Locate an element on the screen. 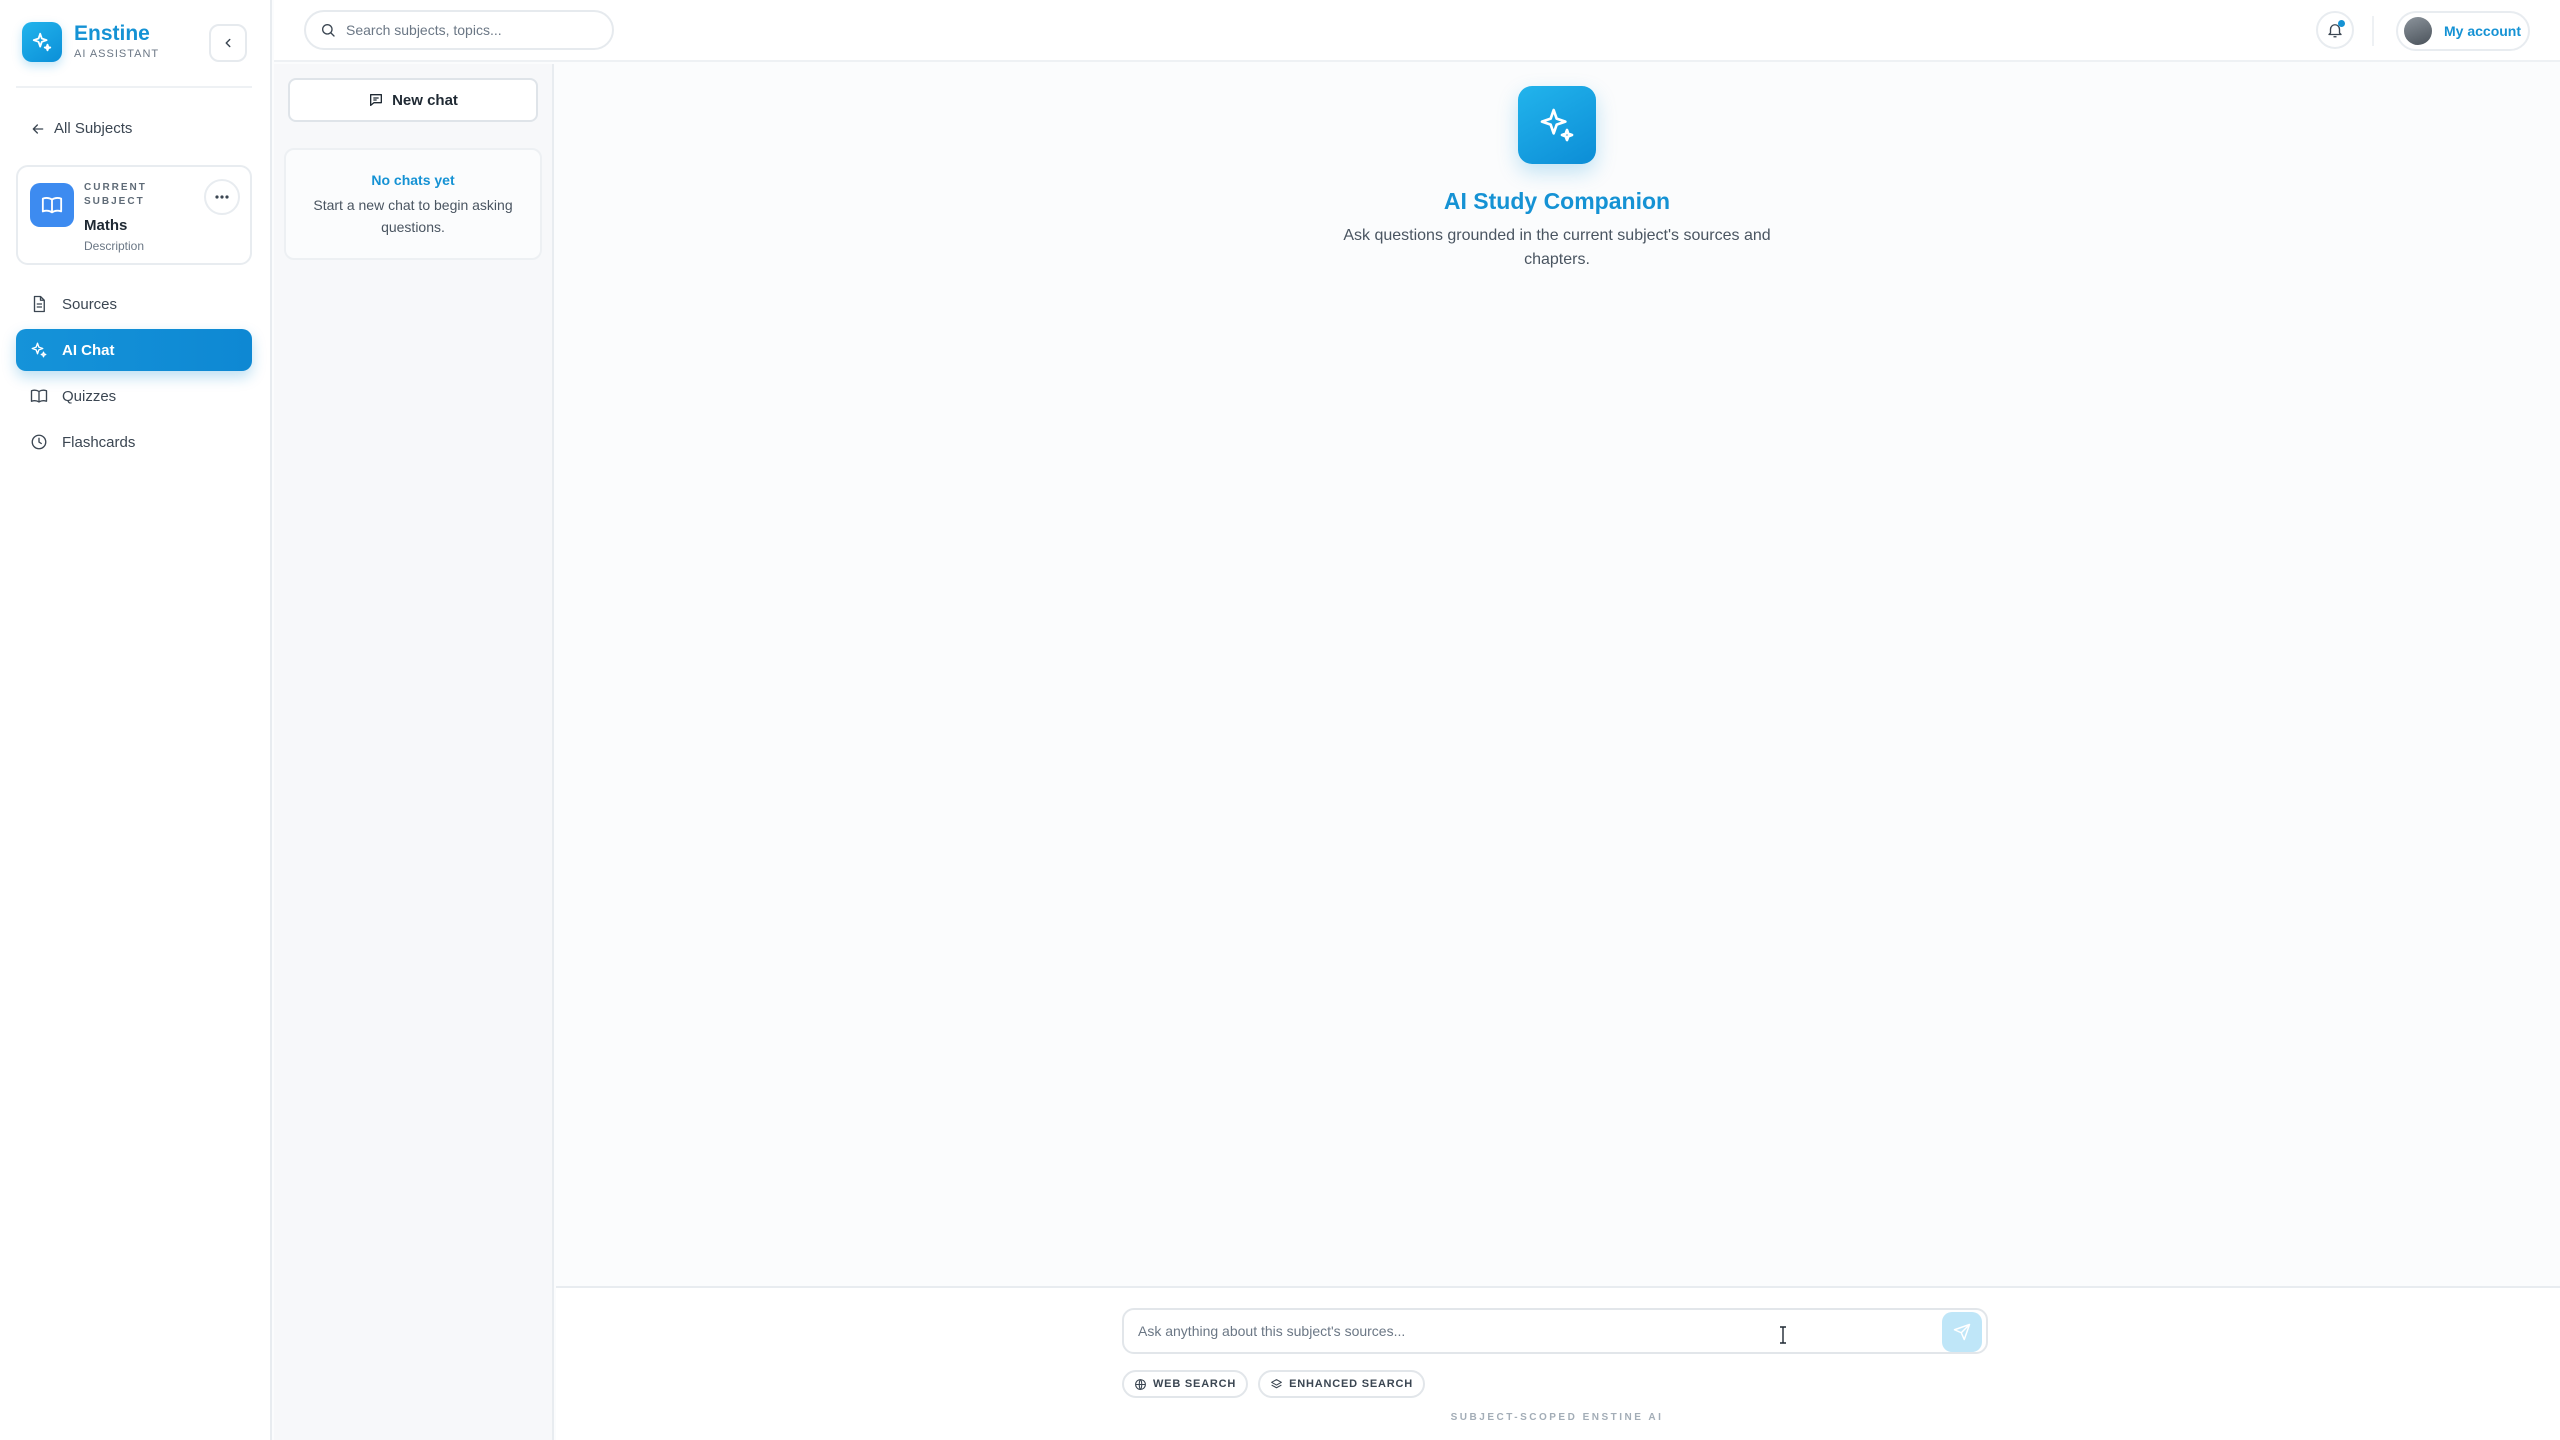  brand-name: Enstine is located at coordinates (112, 33).